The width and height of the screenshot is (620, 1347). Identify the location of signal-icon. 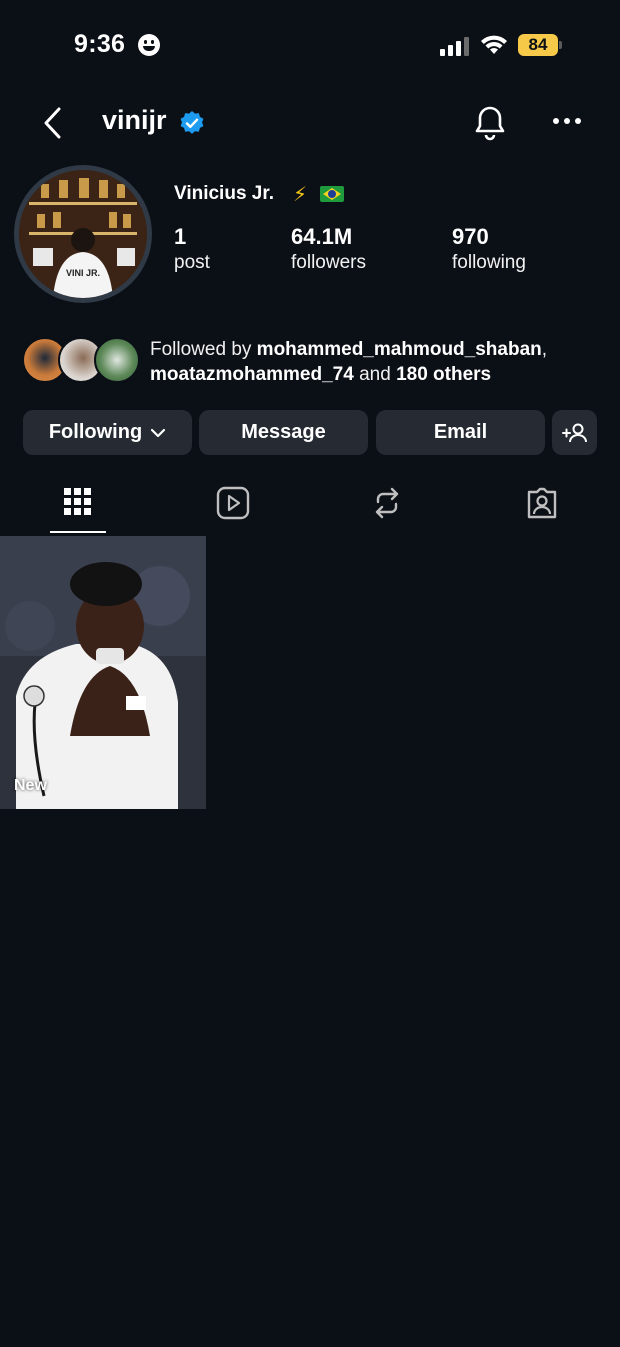
(454, 46).